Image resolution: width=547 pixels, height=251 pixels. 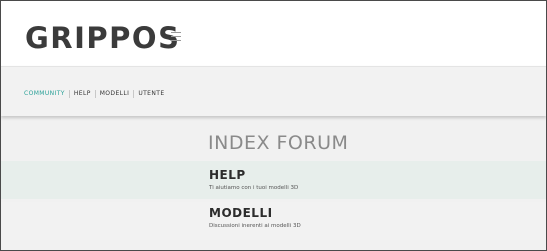 What do you see at coordinates (46, 94) in the screenshot?
I see `nav-item-community: COMMUNITY` at bounding box center [46, 94].